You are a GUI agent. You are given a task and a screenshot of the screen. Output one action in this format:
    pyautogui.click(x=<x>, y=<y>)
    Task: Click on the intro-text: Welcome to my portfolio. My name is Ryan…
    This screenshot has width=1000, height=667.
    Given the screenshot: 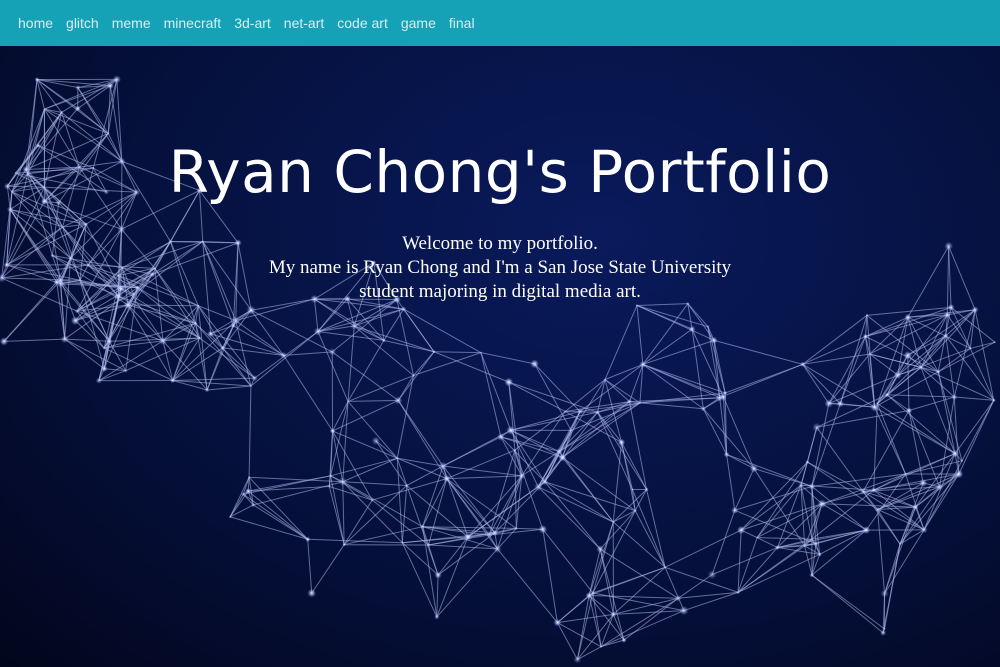 What is the action you would take?
    pyautogui.click(x=500, y=268)
    